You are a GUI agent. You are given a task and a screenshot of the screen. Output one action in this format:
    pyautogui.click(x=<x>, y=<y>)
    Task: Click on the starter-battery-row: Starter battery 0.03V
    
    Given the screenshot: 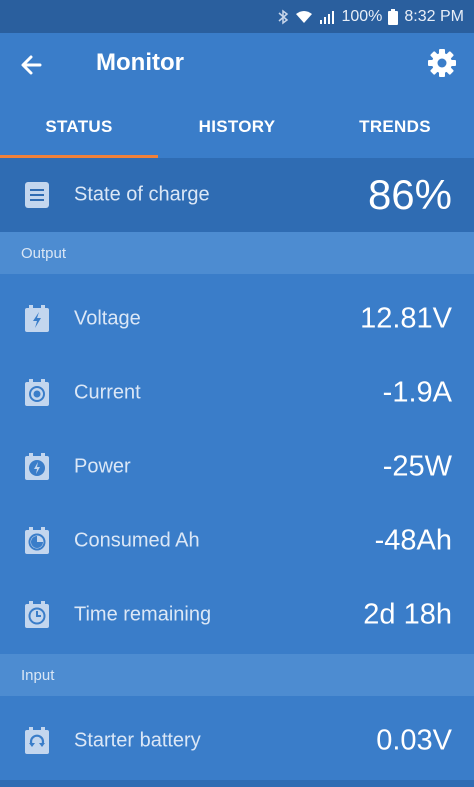 What is the action you would take?
    pyautogui.click(x=237, y=741)
    